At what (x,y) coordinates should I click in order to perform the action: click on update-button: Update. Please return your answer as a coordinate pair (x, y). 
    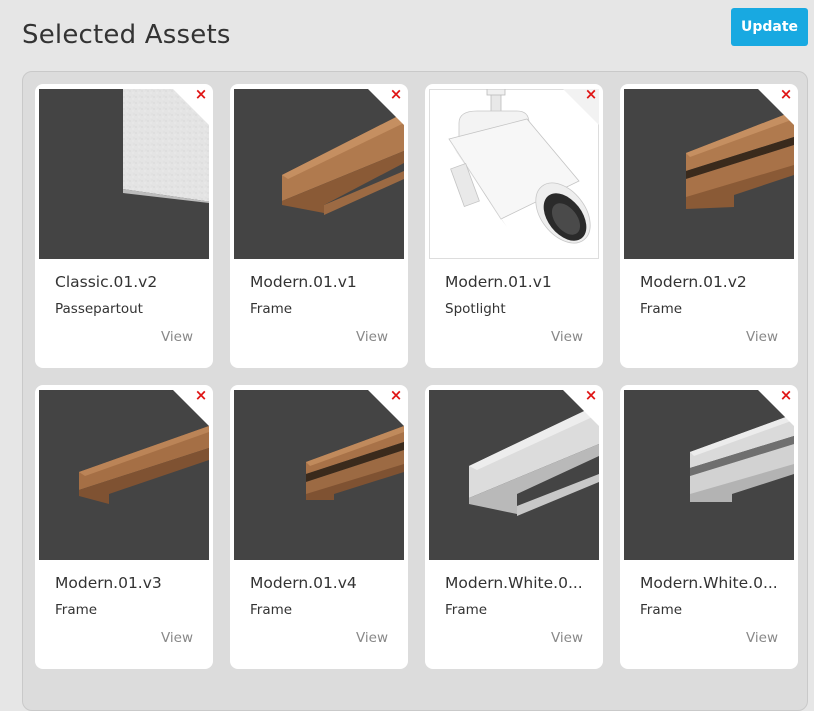
    Looking at the image, I should click on (769, 27).